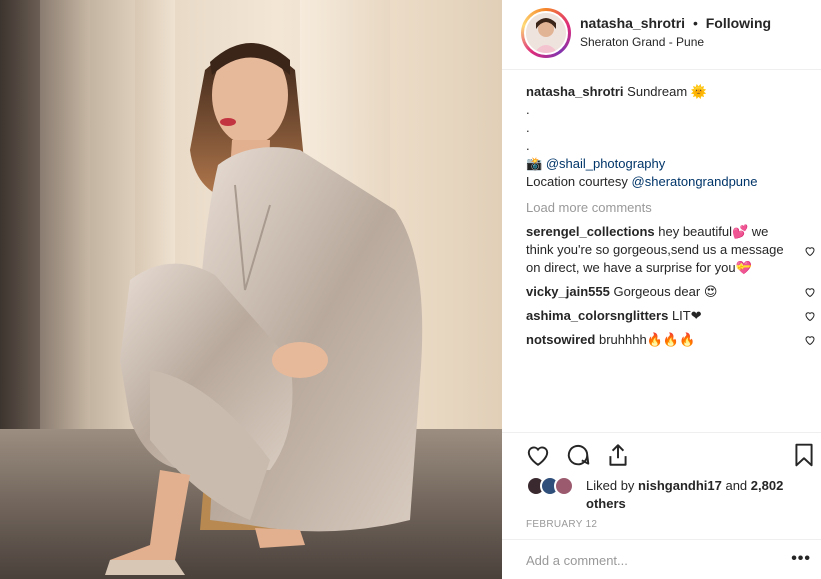 The width and height of the screenshot is (821, 579). I want to click on likes-text: Liked by nishgandhi17 and 2,802 others, so click(703, 495).